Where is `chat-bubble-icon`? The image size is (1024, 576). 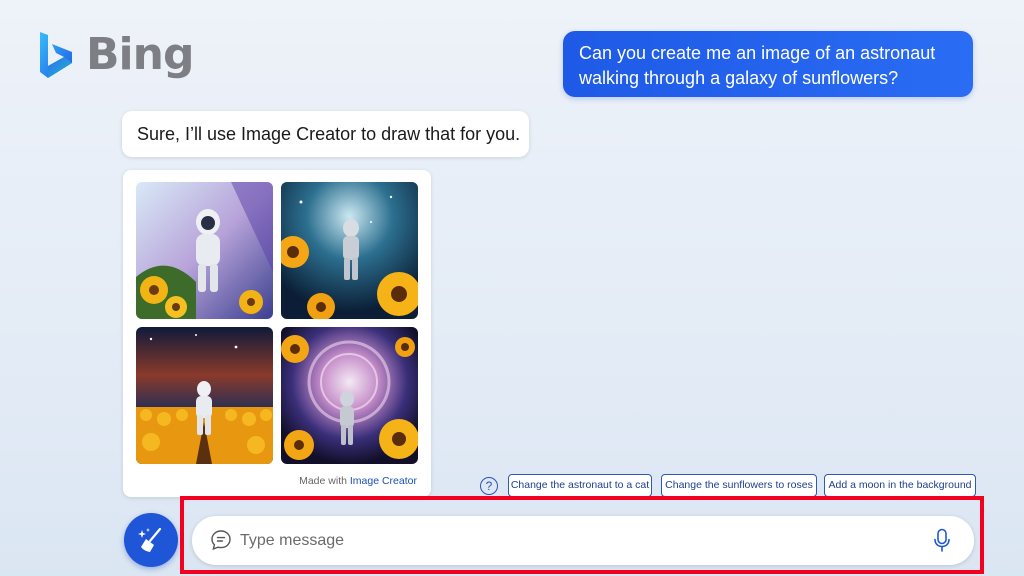
chat-bubble-icon is located at coordinates (221, 540).